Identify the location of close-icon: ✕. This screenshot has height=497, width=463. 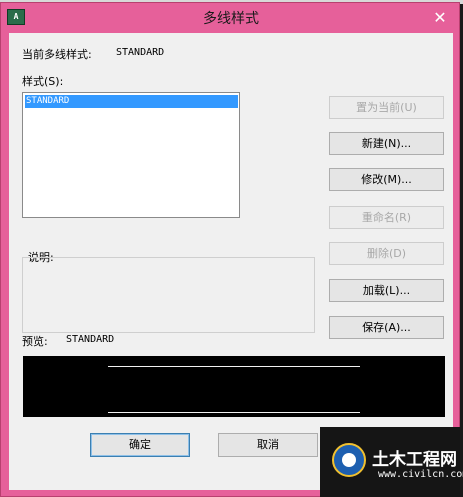
(440, 18).